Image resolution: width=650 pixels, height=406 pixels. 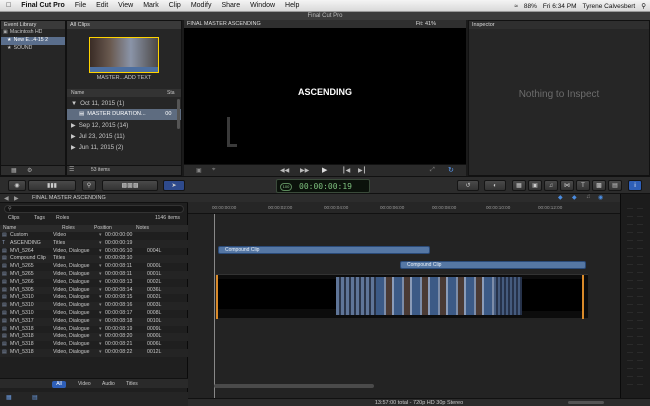 What do you see at coordinates (560, 6) in the screenshot?
I see `menubar-clock: Fri 6:34 PM` at bounding box center [560, 6].